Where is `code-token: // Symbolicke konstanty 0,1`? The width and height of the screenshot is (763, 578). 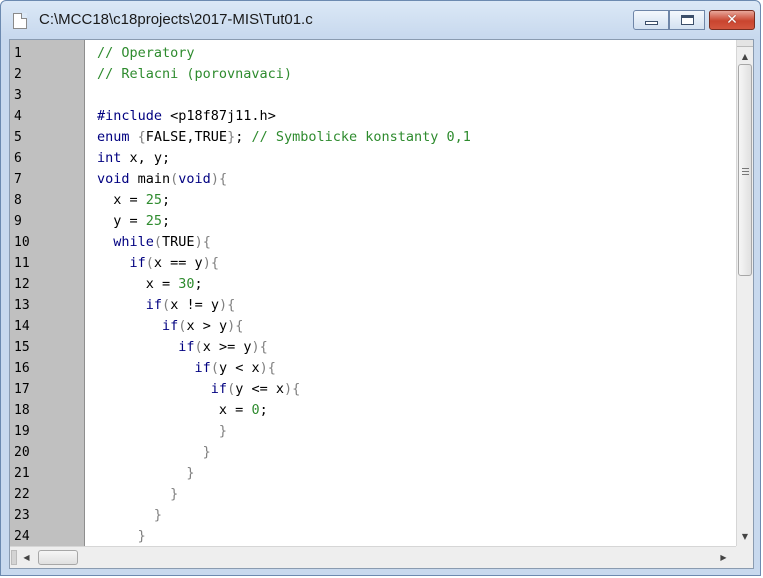 code-token: // Symbolicke konstanty 0,1 is located at coordinates (361, 137).